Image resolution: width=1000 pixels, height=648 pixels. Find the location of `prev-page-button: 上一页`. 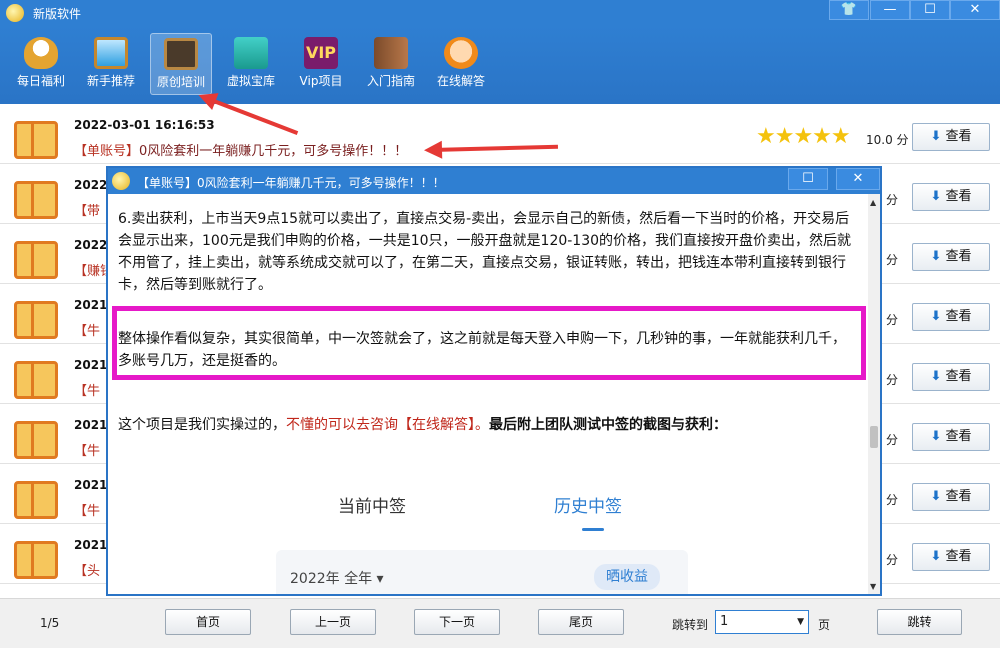

prev-page-button: 上一页 is located at coordinates (333, 622).